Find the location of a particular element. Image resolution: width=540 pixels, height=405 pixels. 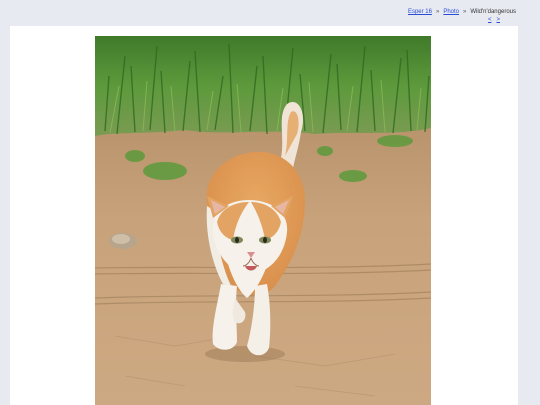

photo-pager: < > is located at coordinates (491, 20).